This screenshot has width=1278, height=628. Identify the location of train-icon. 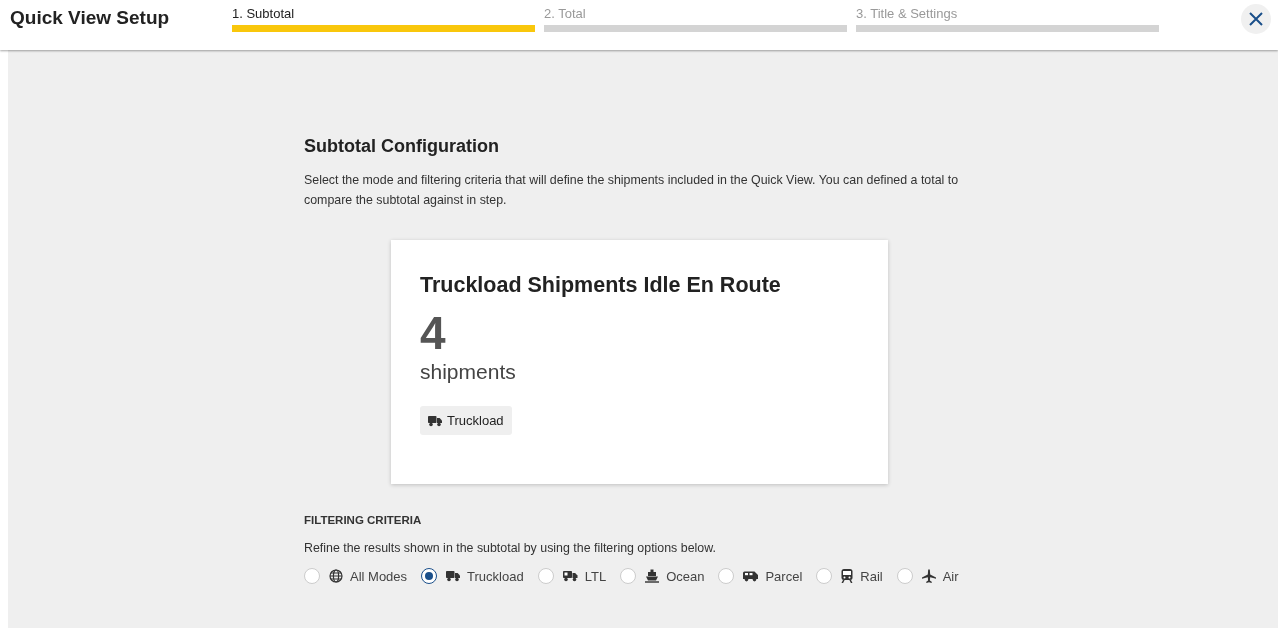
(847, 576).